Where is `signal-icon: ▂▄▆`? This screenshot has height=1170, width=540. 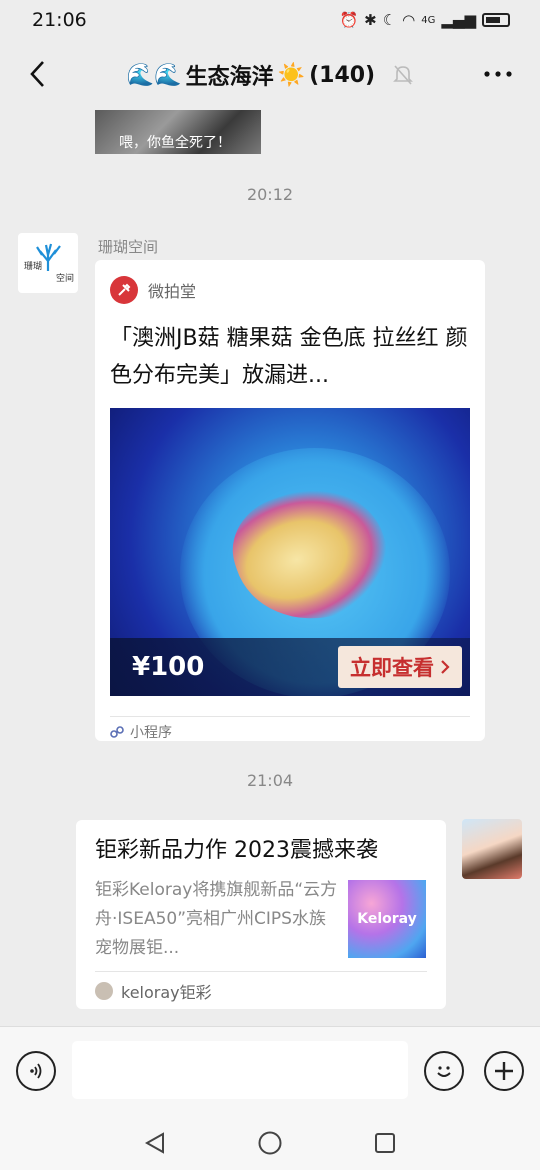 signal-icon: ▂▄▆ is located at coordinates (458, 20).